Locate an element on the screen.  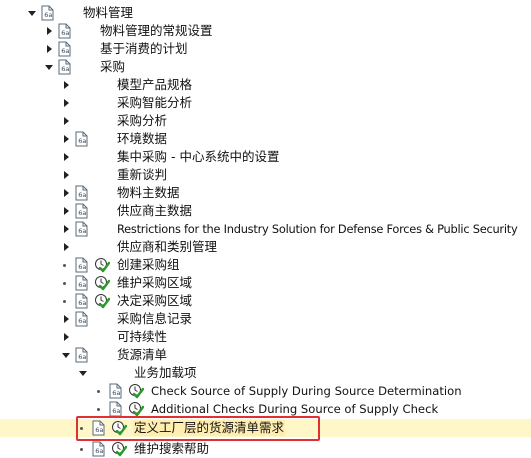
tree-node-label: 可持续性 is located at coordinates (142, 336).